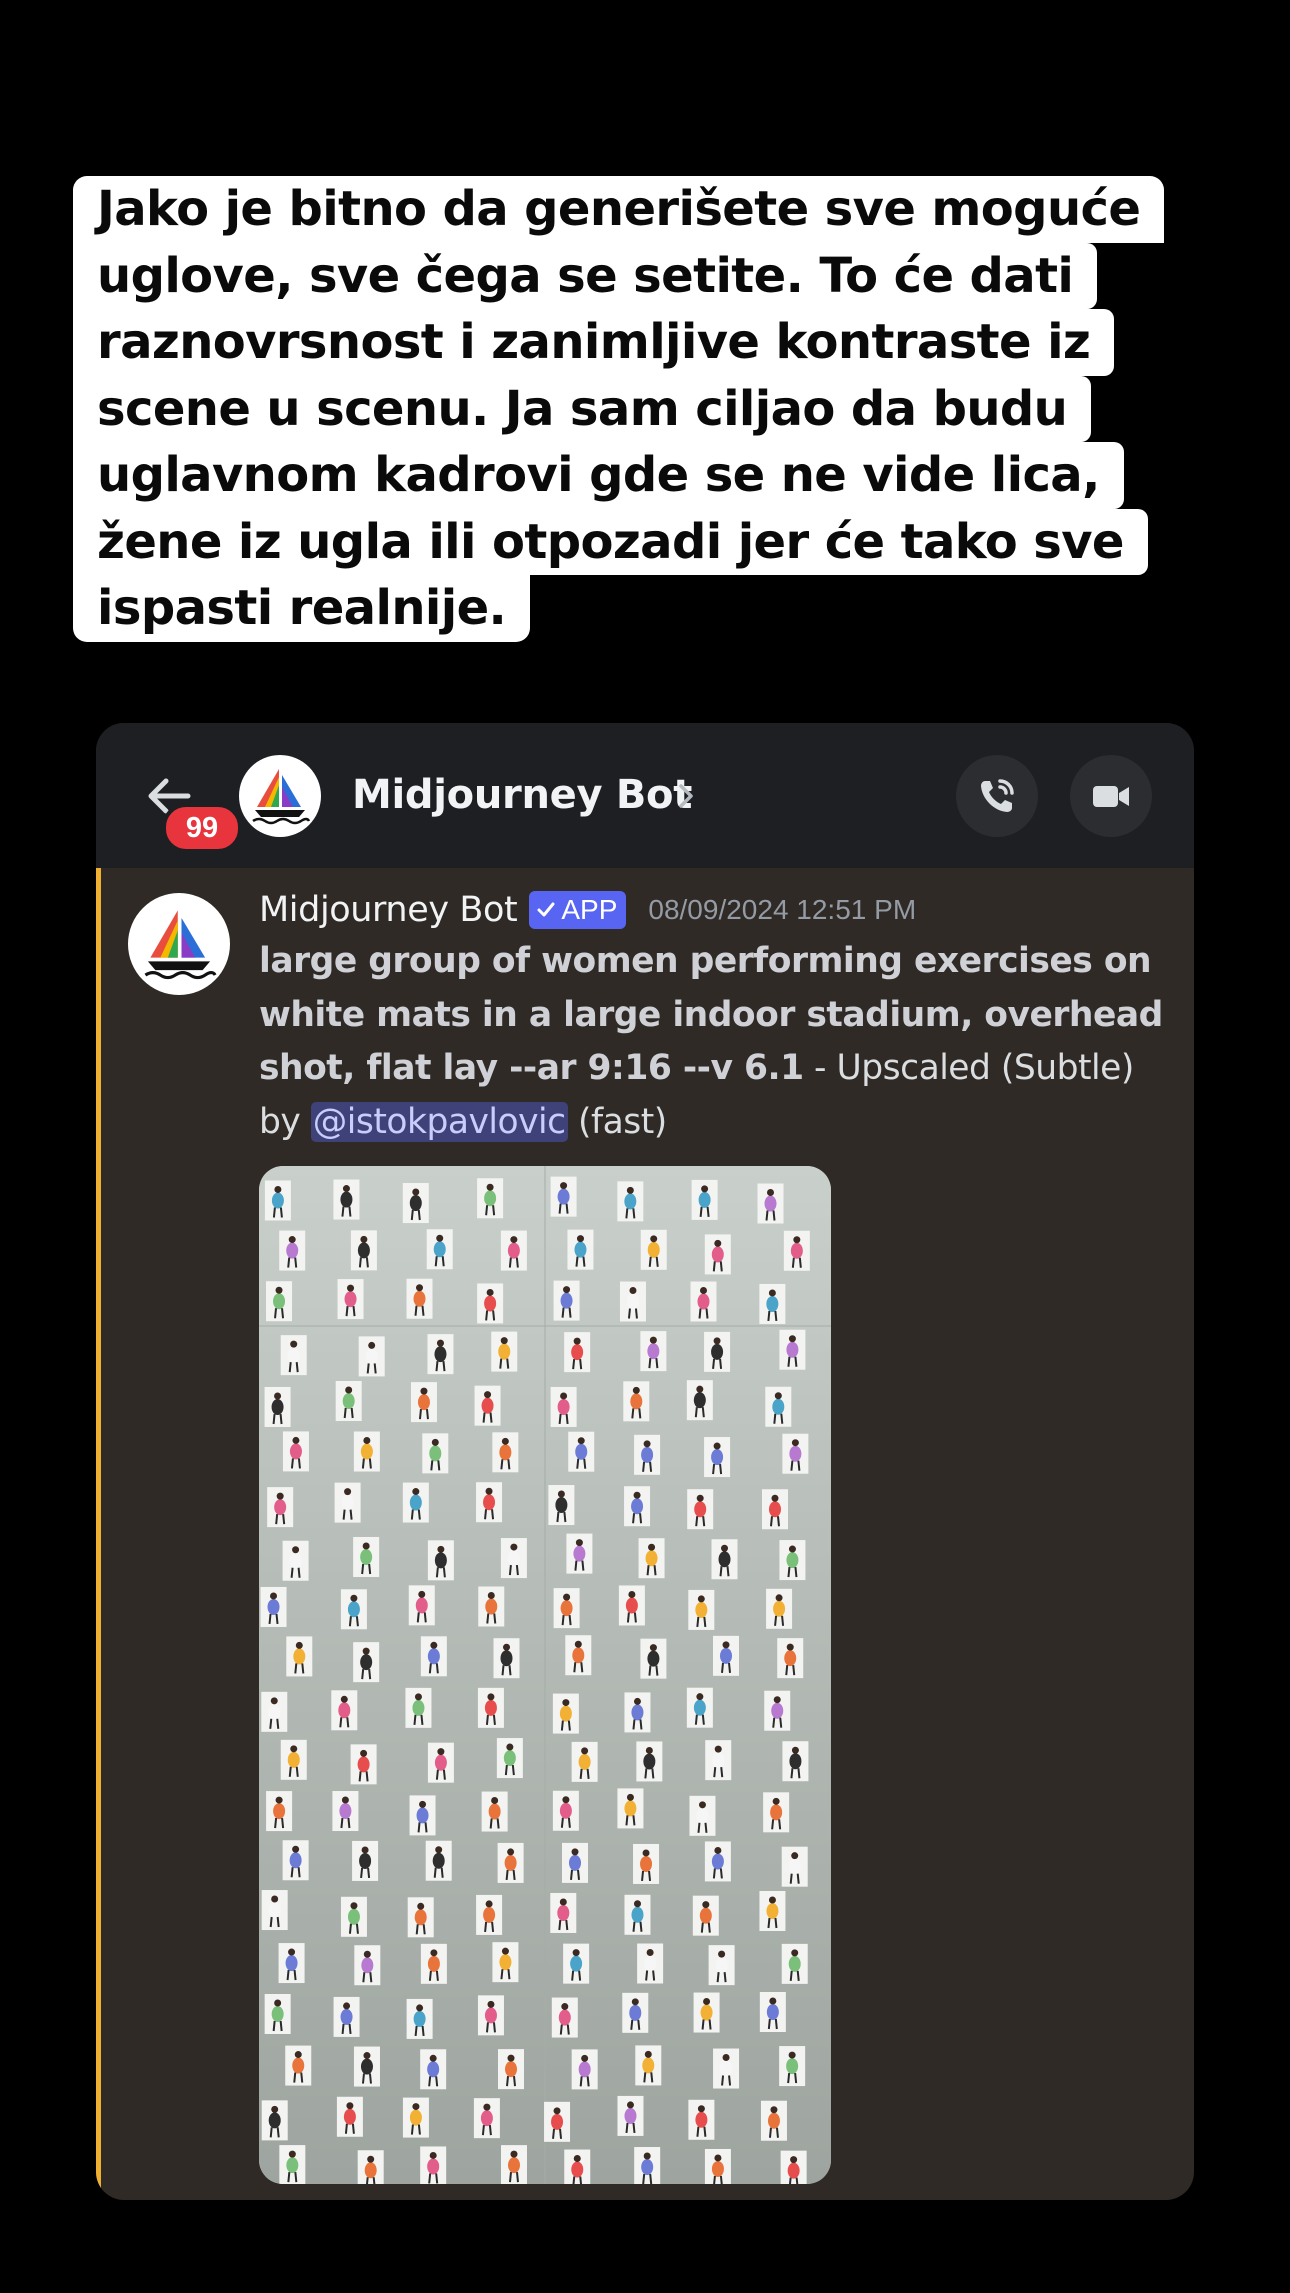  Describe the element at coordinates (388, 910) in the screenshot. I see `message-author: Midjourney Bot` at that location.